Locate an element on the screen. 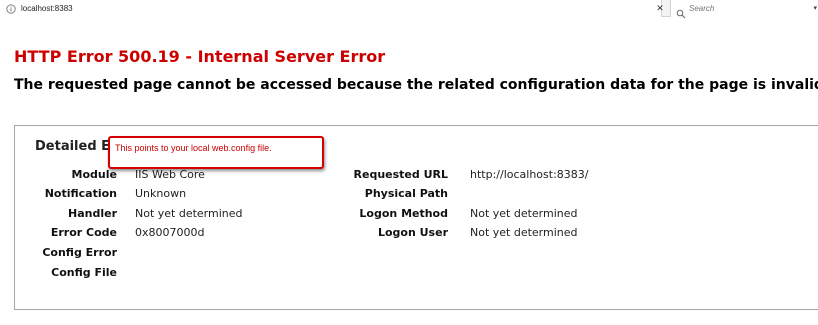 The width and height of the screenshot is (818, 325). address-url: localhost:8383 is located at coordinates (47, 8).